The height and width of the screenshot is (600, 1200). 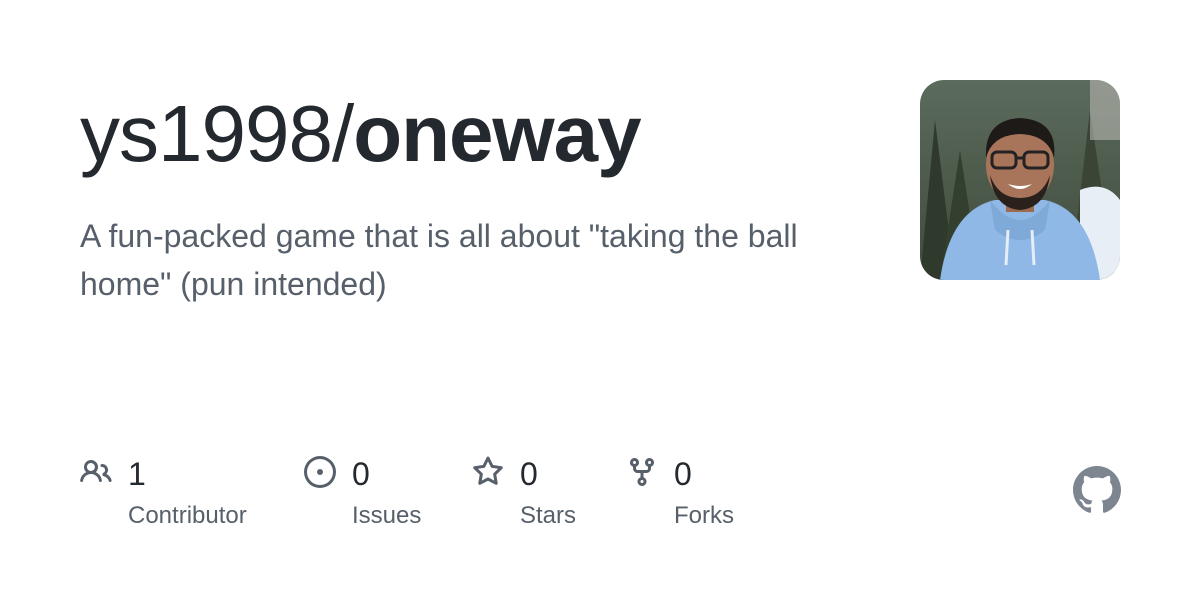 I want to click on issues-label: Issues, so click(x=387, y=515).